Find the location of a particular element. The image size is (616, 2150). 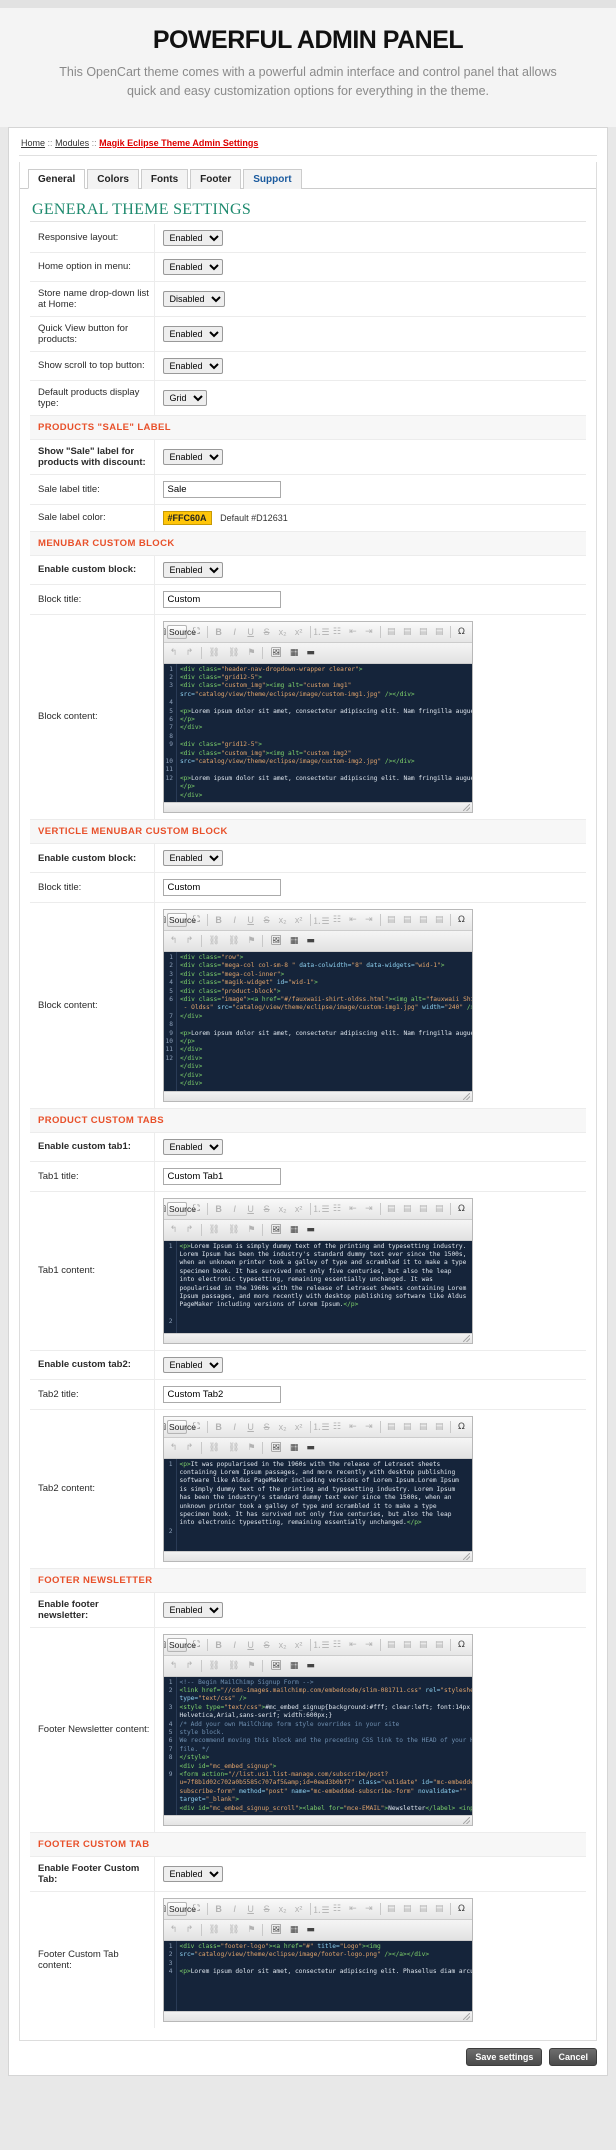

input-menubar-title is located at coordinates (221, 599).